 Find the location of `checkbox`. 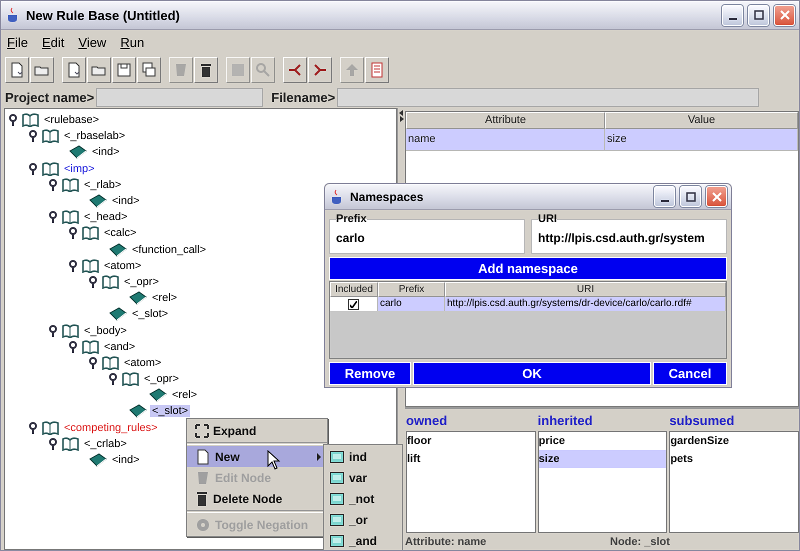

checkbox is located at coordinates (353, 304).